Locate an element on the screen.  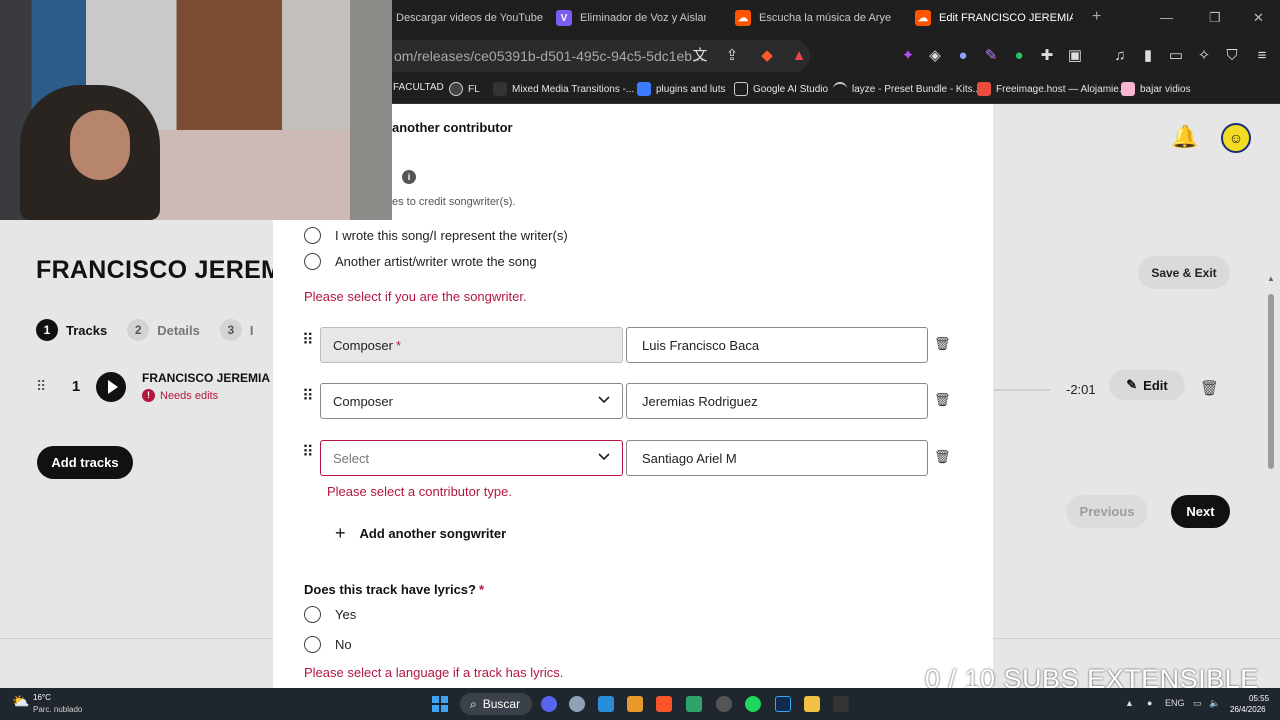
extension-icon: ✎ is located at coordinates (991, 56).